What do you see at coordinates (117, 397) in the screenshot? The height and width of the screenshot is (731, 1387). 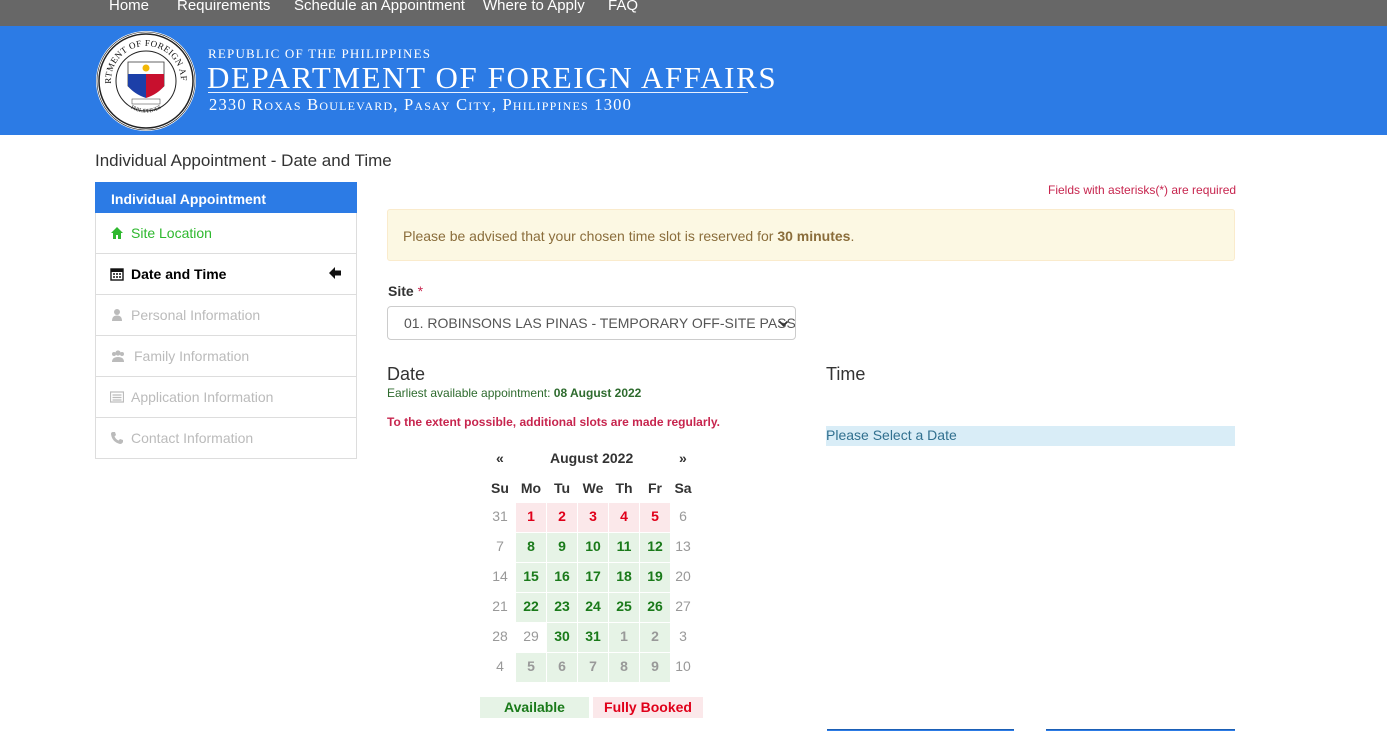 I see `list-icon` at bounding box center [117, 397].